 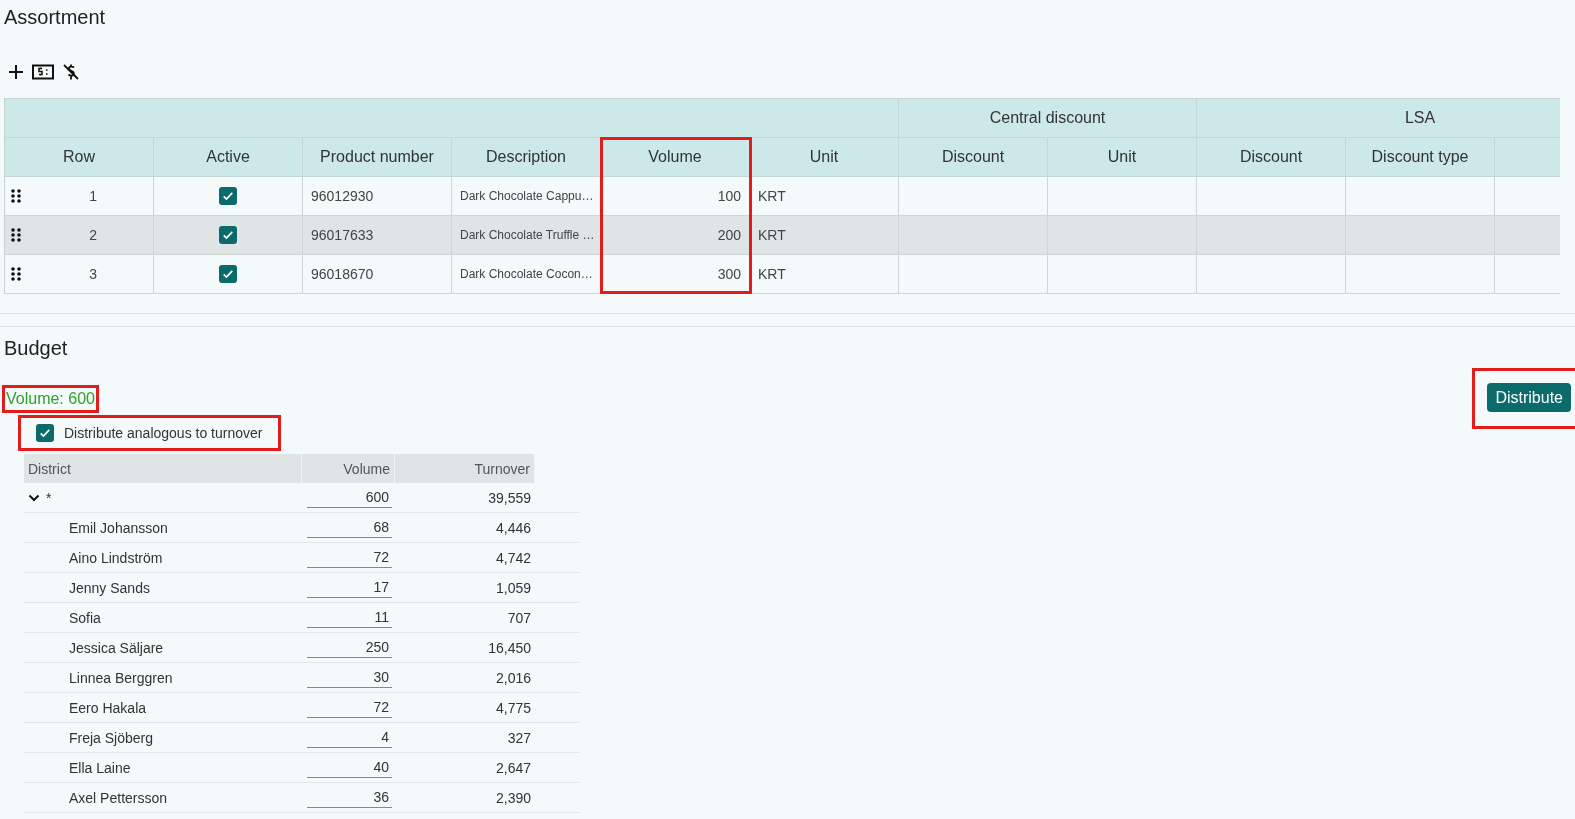 What do you see at coordinates (111, 737) in the screenshot?
I see `district-name: Freja Sjöberg` at bounding box center [111, 737].